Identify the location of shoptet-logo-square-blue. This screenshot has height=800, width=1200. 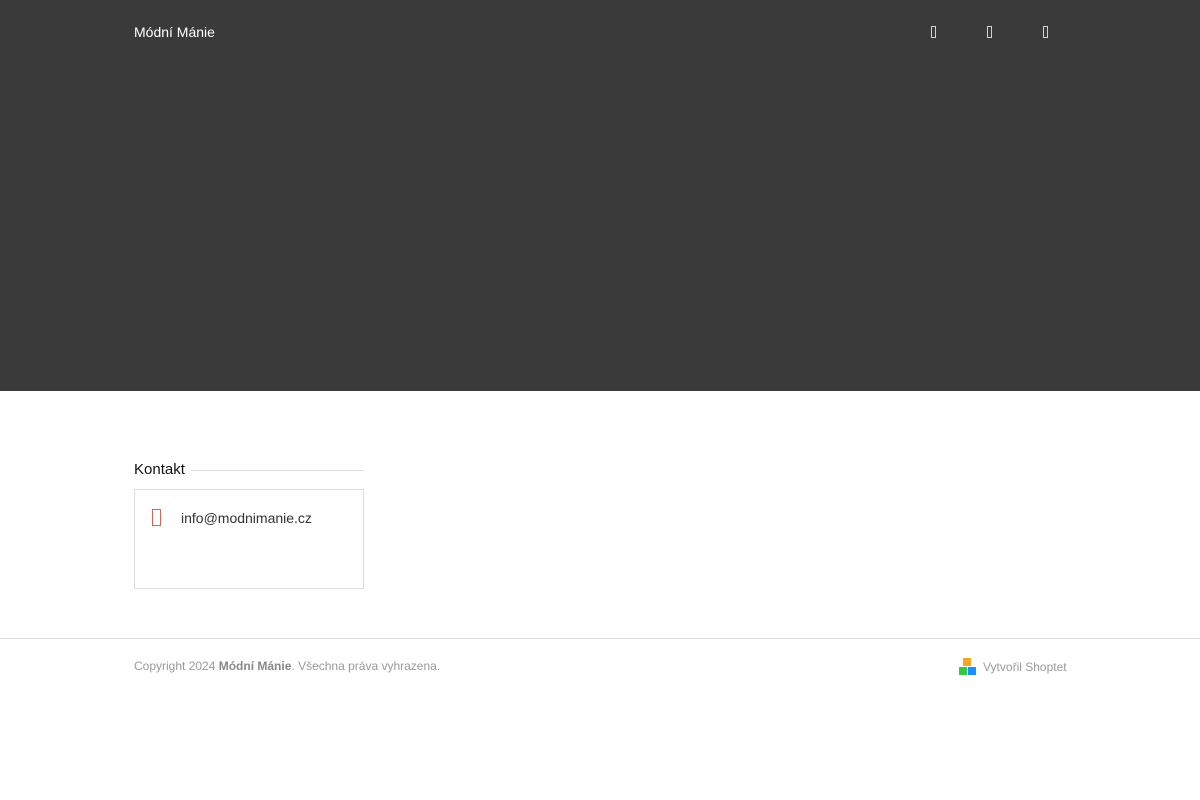
(972, 671).